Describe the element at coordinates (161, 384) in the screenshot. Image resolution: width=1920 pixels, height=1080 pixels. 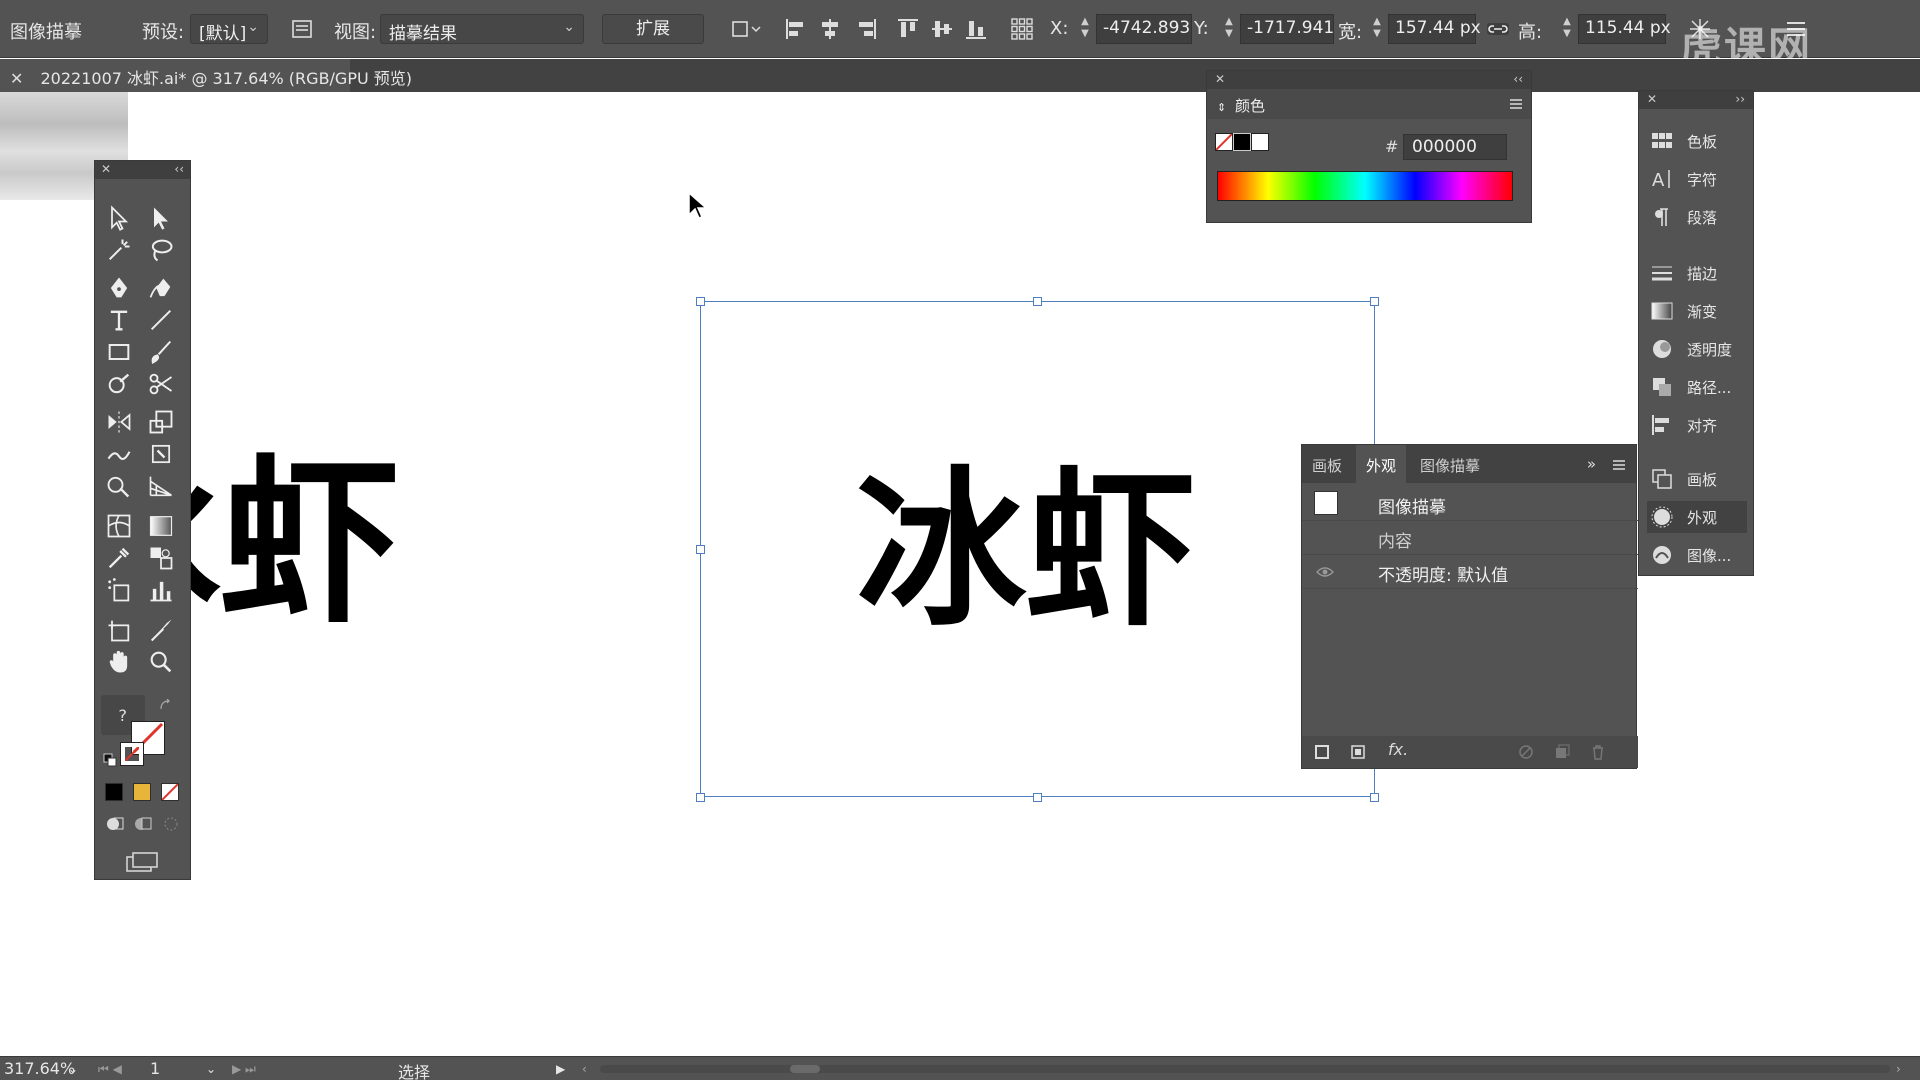
I see `scissors-tool` at that location.